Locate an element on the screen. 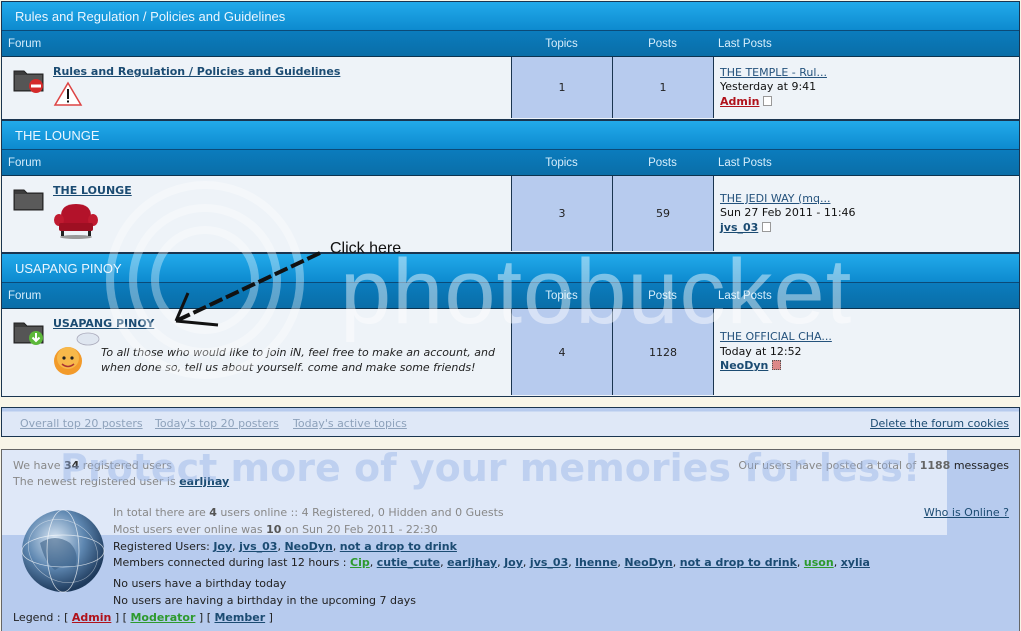  user-link: uson is located at coordinates (819, 562).